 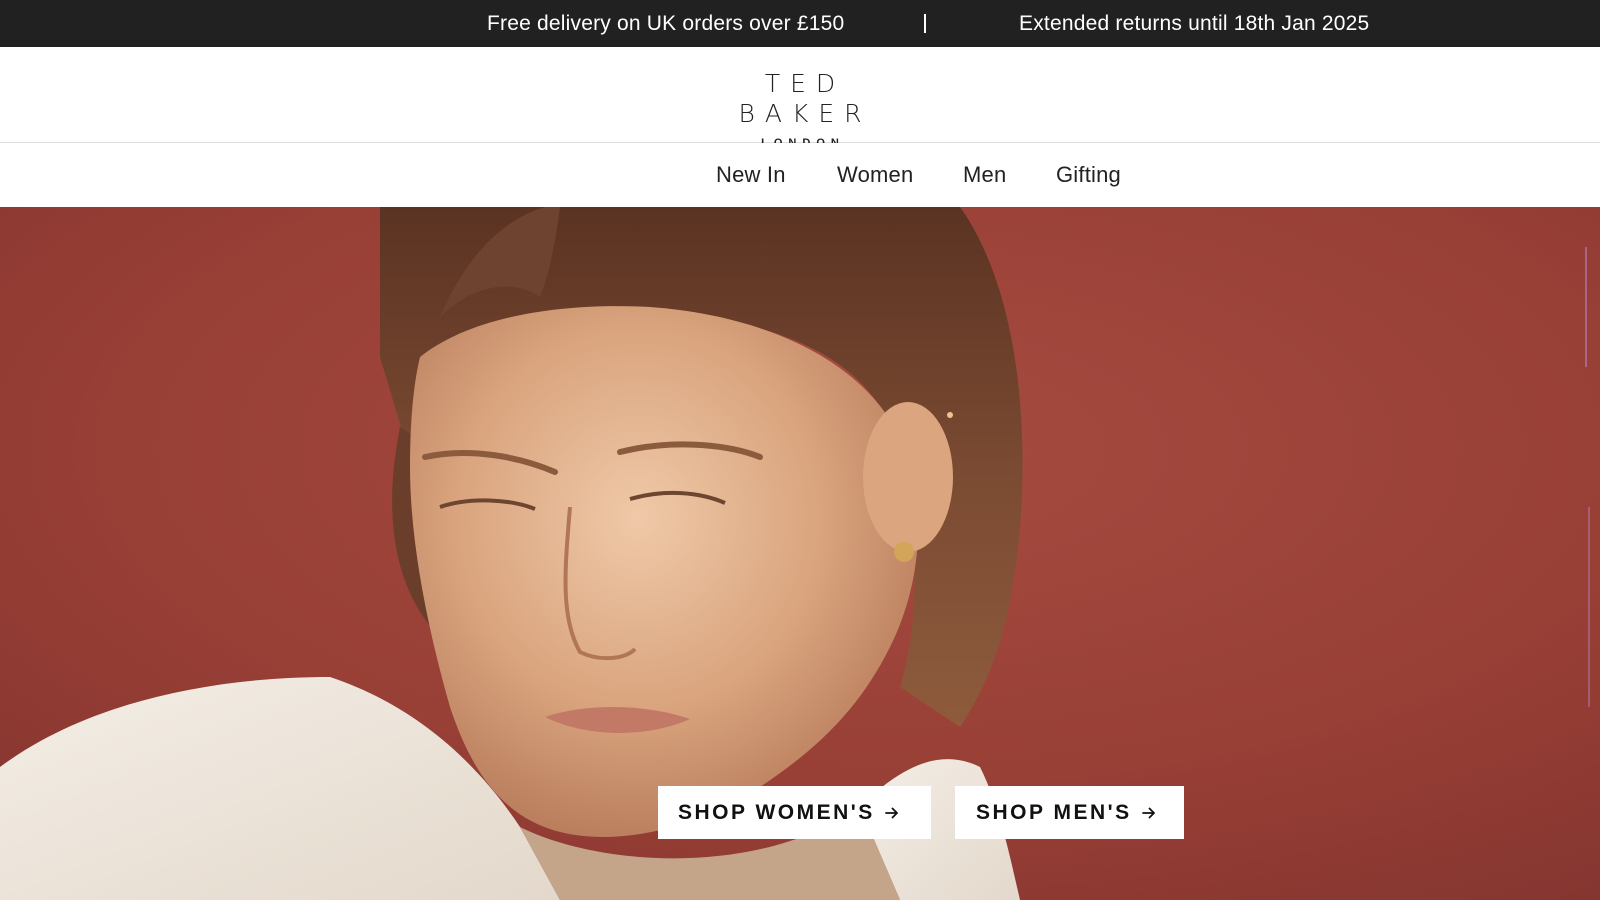 I want to click on nav-item-gifting: Gifting, so click(x=1088, y=175).